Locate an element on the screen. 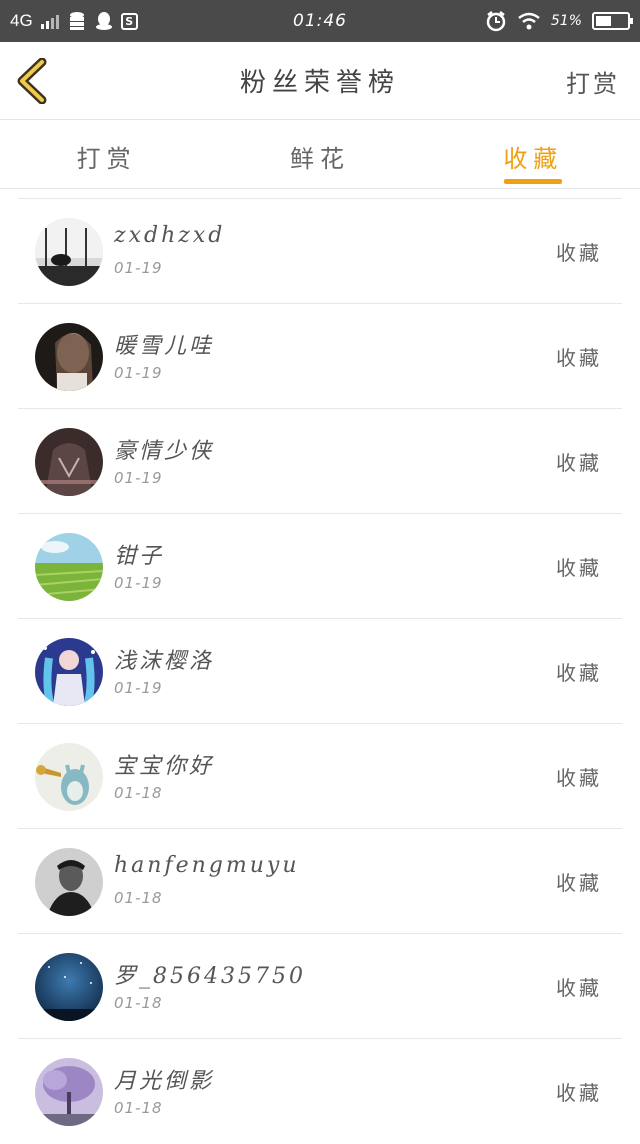  list-item: 浅沫樱洛 01-19 收藏 is located at coordinates (320, 671).